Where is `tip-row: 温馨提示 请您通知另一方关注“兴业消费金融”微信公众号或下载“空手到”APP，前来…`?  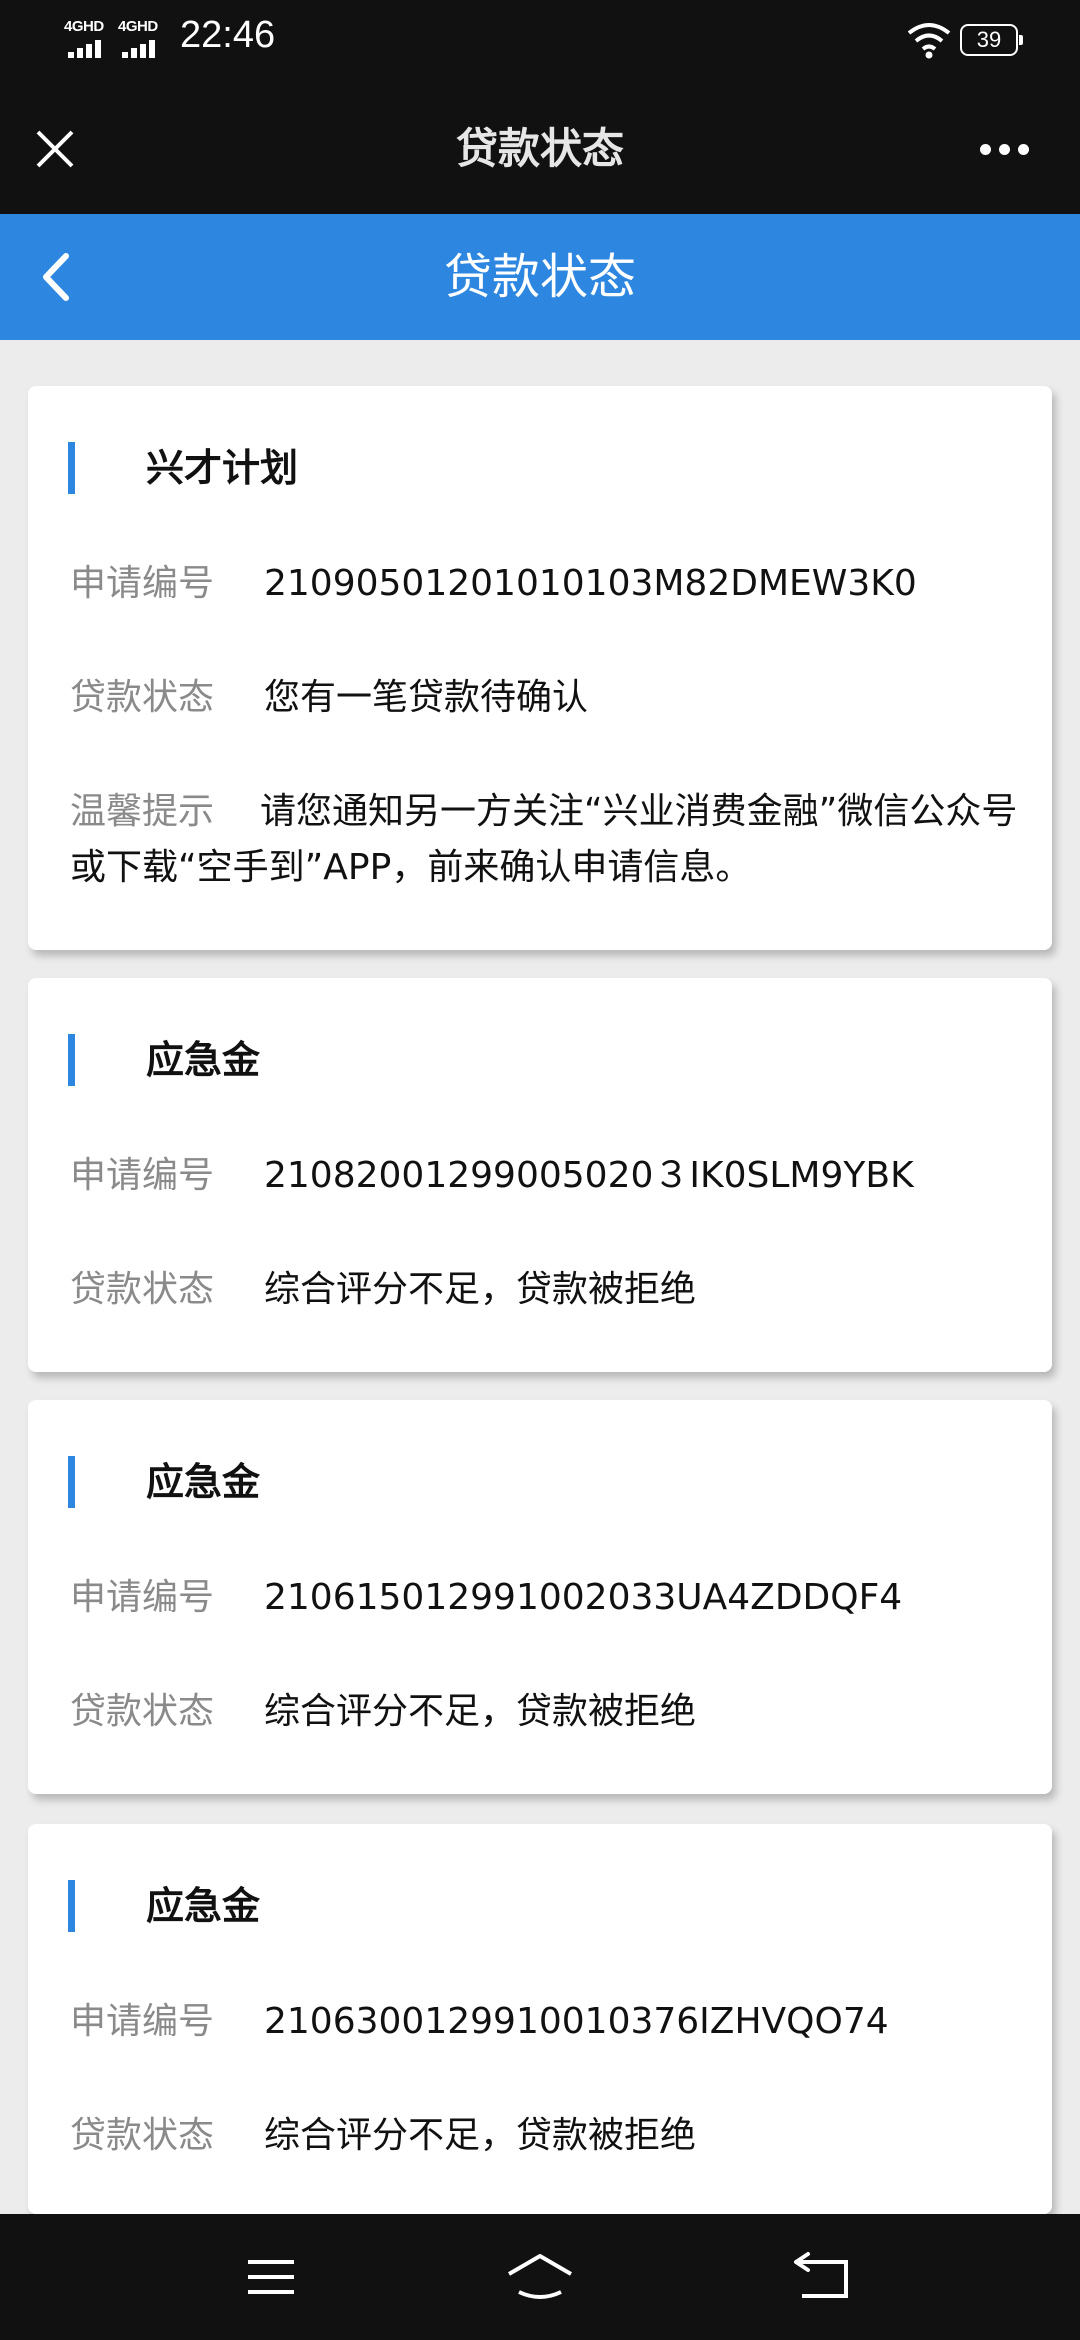
tip-row: 温馨提示 请您通知另一方关注“兴业消费金融”微信公众号或下载“空手到”APP，前来… is located at coordinates (560, 840).